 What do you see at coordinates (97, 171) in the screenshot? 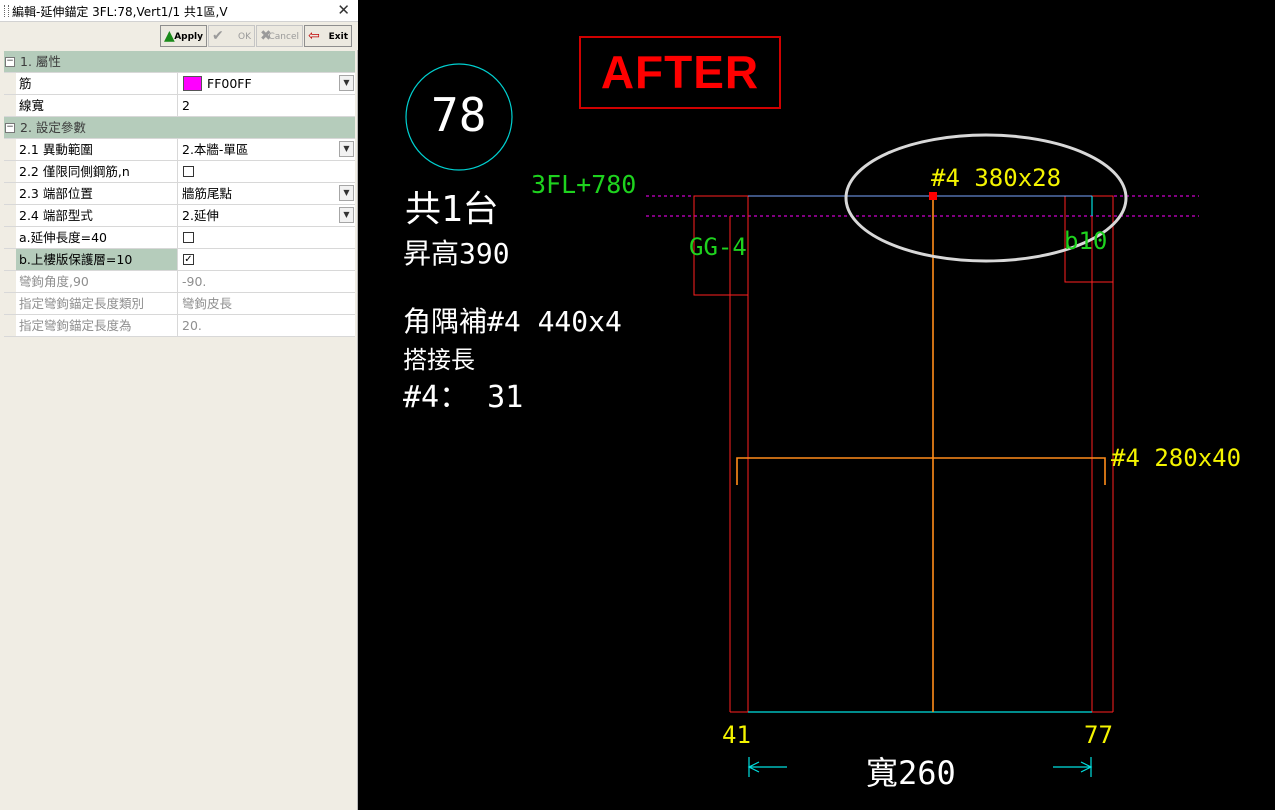
I see `prop-name: 2.2 僅限同側鋼筋,n` at bounding box center [97, 171].